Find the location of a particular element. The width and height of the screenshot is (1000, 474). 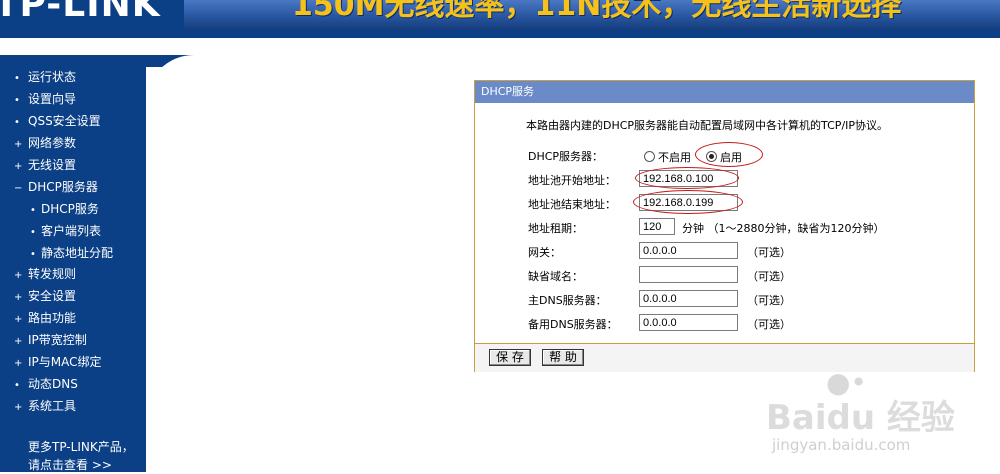

more-products-link: 更多TP-LINK产品， 请点击查看 >> is located at coordinates (81, 456).